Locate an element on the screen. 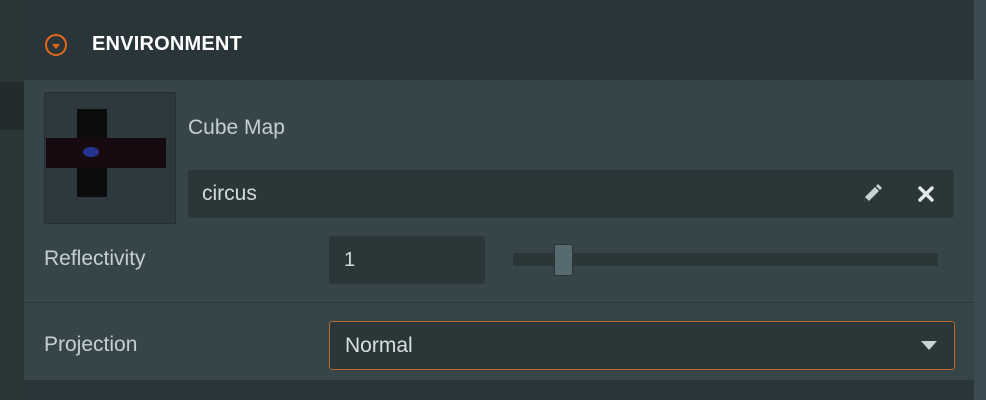 This screenshot has width=986, height=400. panel-footer is located at coordinates (499, 390).